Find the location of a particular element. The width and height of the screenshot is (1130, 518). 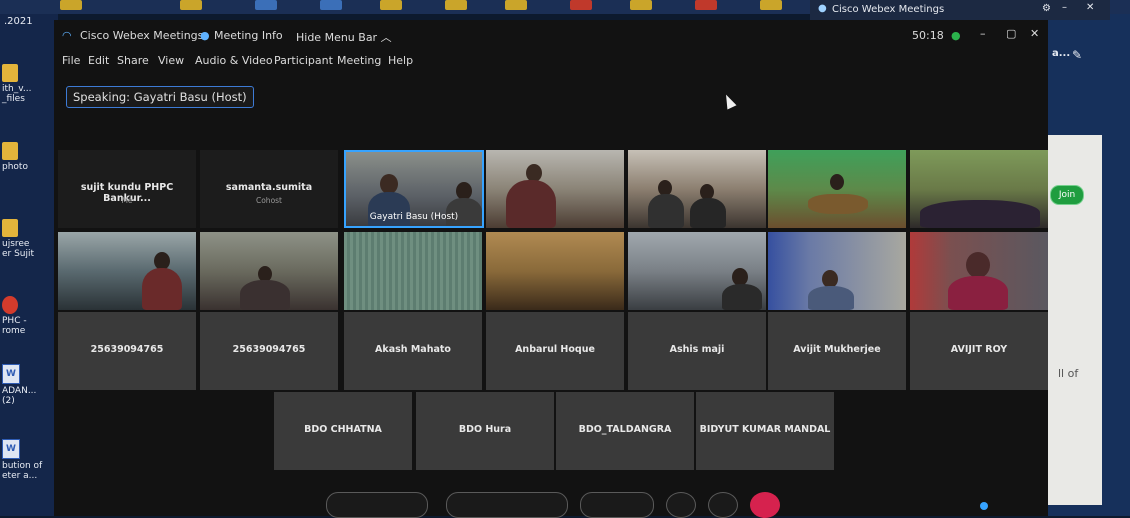

connection-status-icon: ● is located at coordinates (956, 35).